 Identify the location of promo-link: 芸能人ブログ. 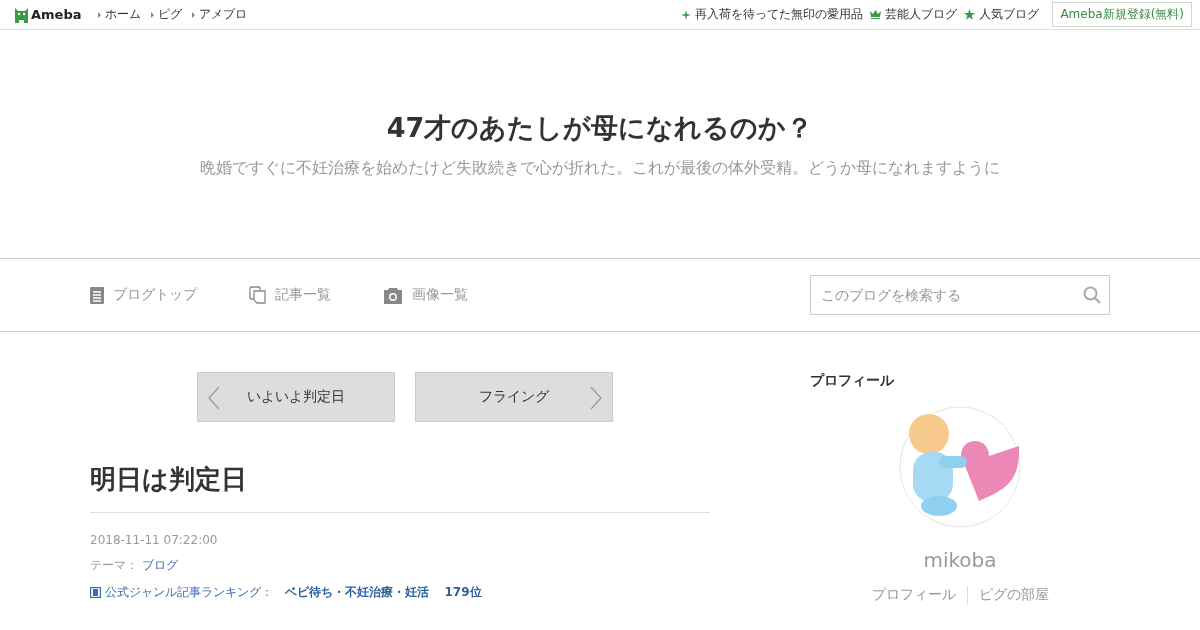
(914, 14).